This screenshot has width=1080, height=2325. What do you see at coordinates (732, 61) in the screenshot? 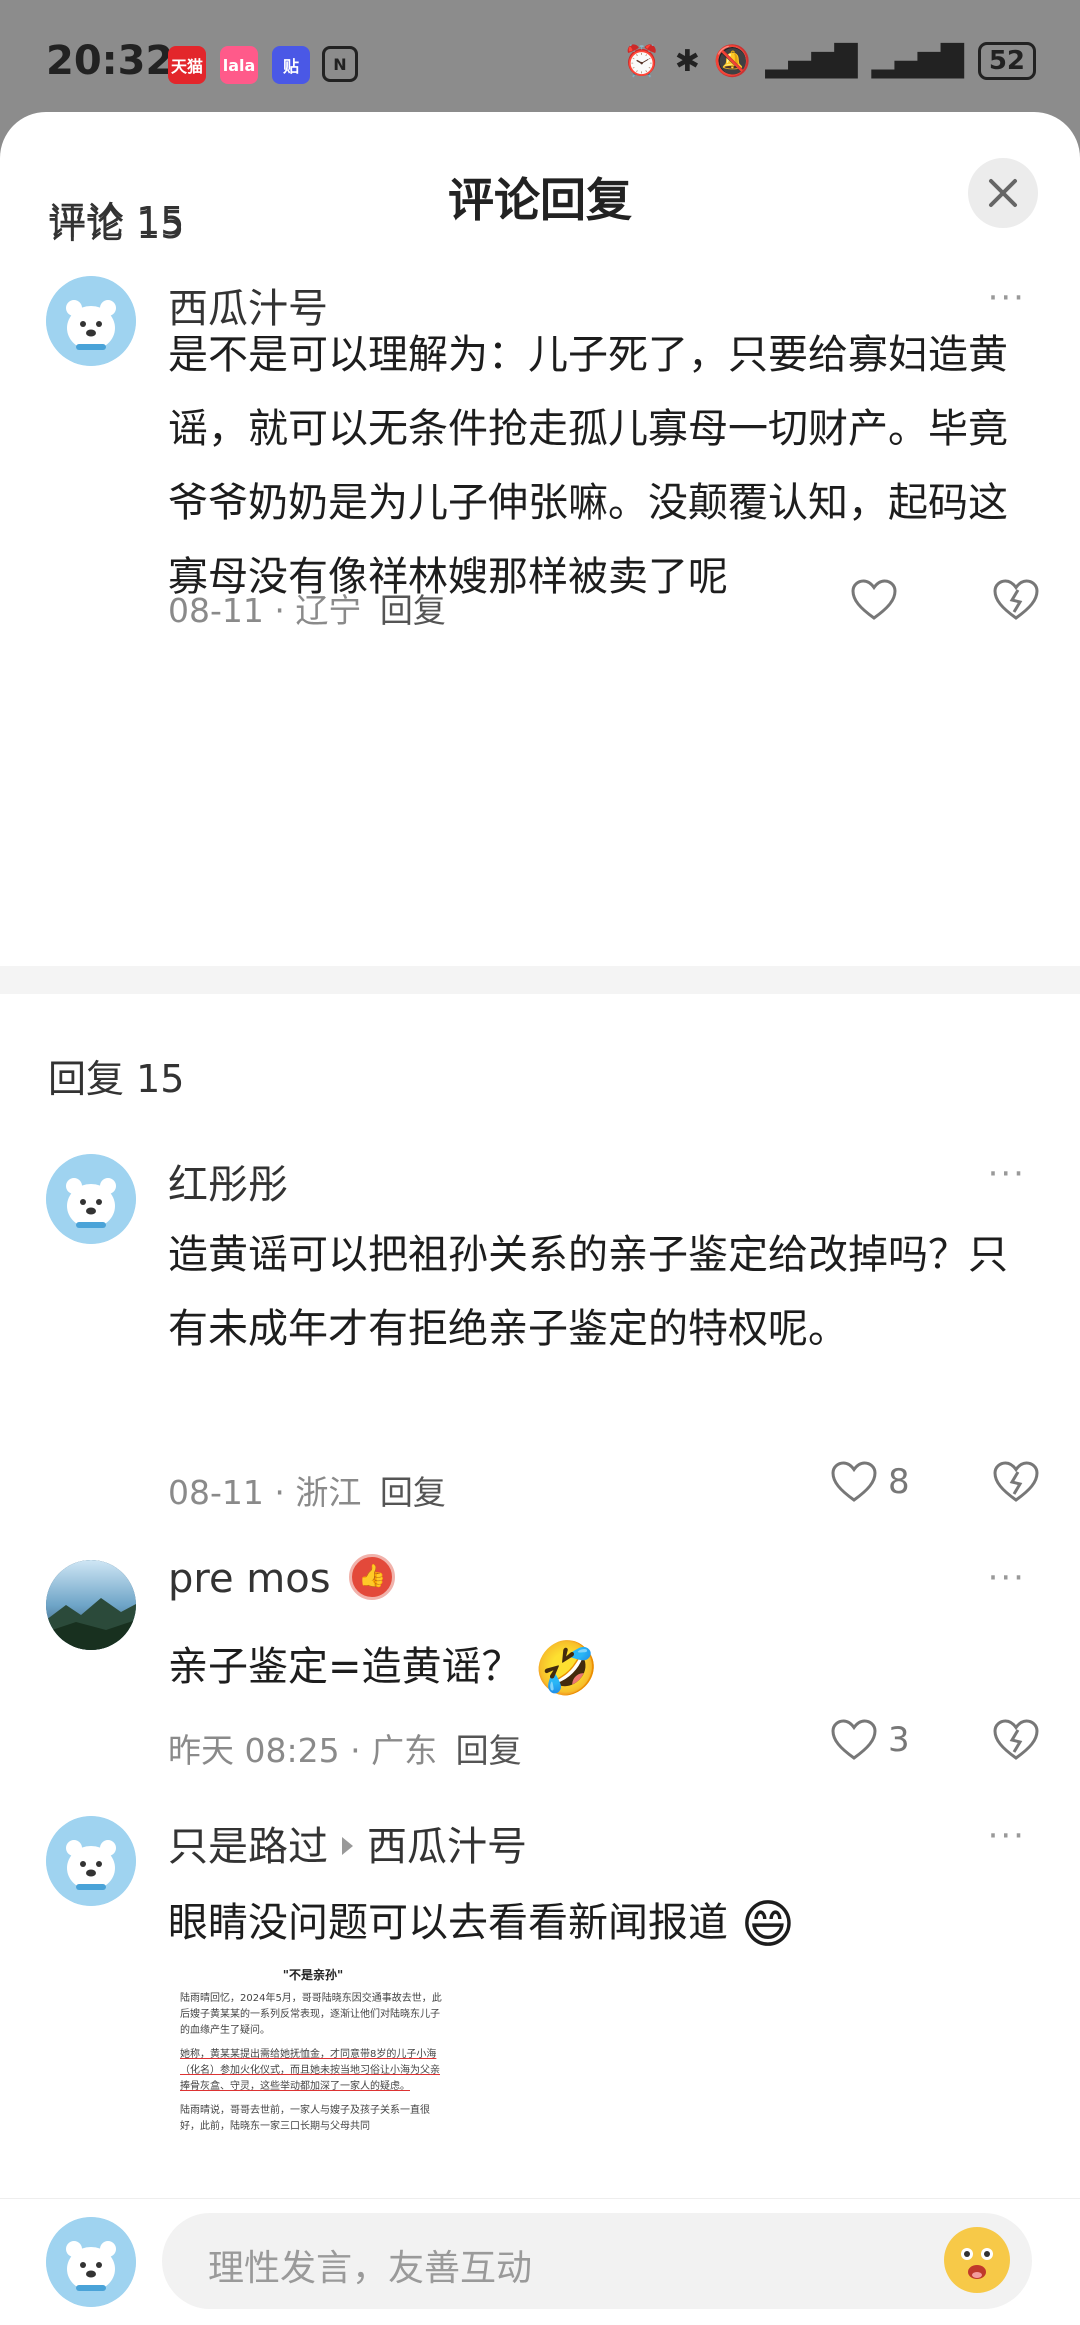
I see `mute-icon: 🔕` at bounding box center [732, 61].